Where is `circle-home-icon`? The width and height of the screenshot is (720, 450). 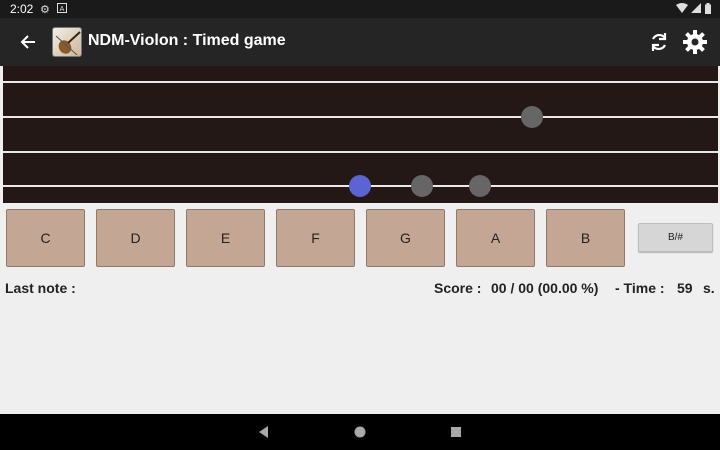
circle-home-icon is located at coordinates (360, 432).